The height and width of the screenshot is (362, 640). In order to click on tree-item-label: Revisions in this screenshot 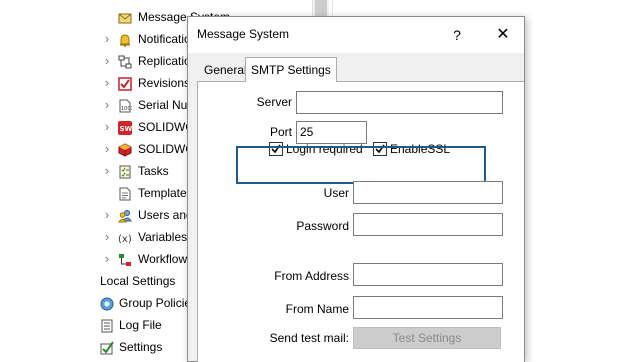, I will do `click(164, 83)`.